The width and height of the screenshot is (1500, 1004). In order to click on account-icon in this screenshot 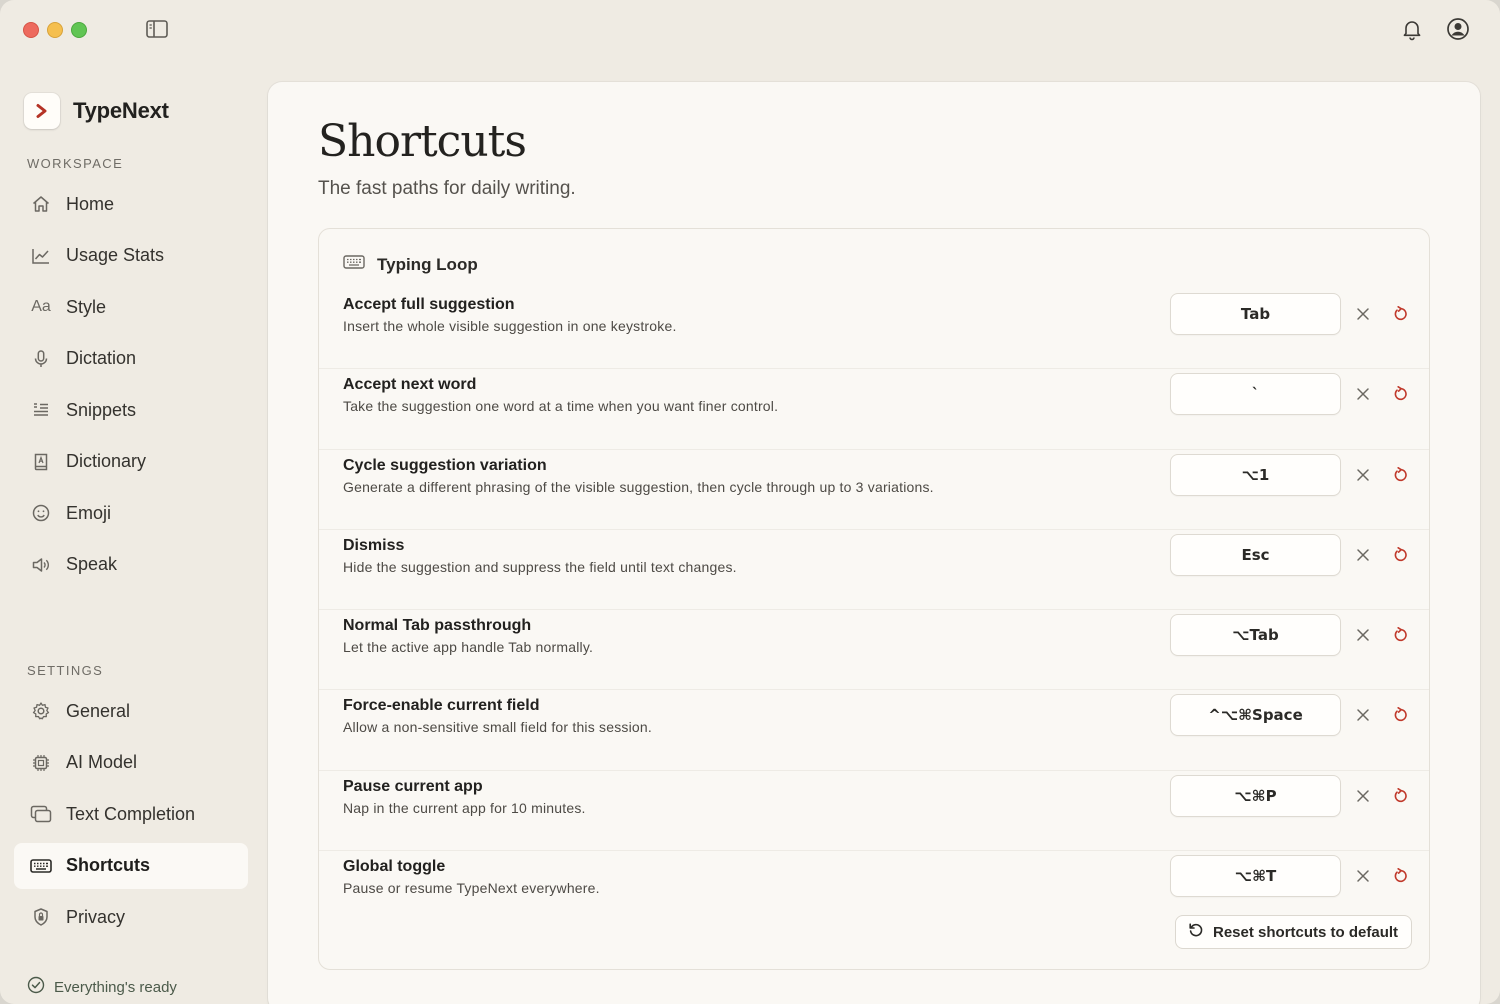, I will do `click(1458, 29)`.